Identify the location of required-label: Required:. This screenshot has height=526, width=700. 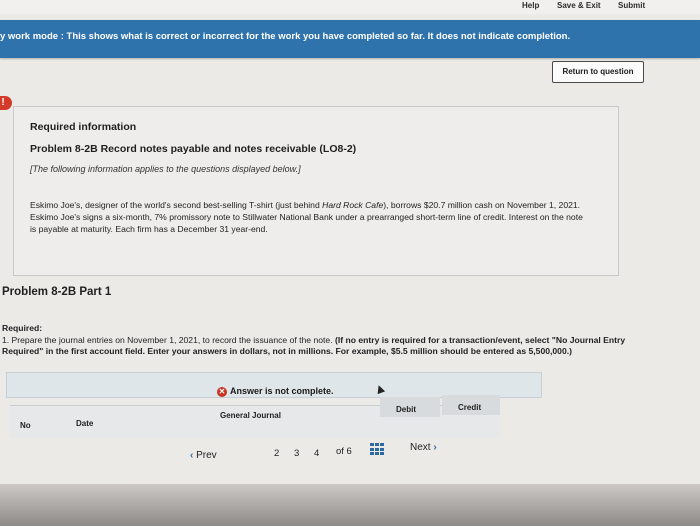
(22, 328).